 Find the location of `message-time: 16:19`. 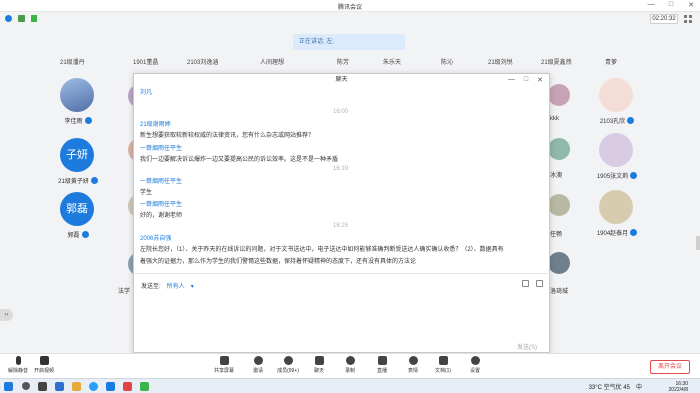

message-time: 16:19 is located at coordinates (340, 169).